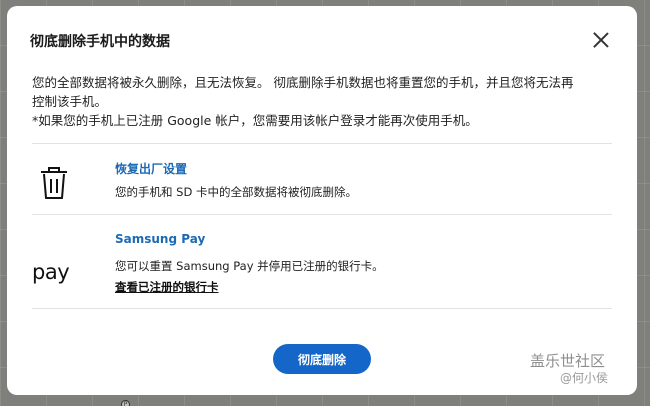 This screenshot has height=406, width=650. What do you see at coordinates (255, 120) in the screenshot?
I see `description-line-3: *如果您的手机上已注册 Google 帐户，您需要用该帐户登录才能再次使用手机。` at bounding box center [255, 120].